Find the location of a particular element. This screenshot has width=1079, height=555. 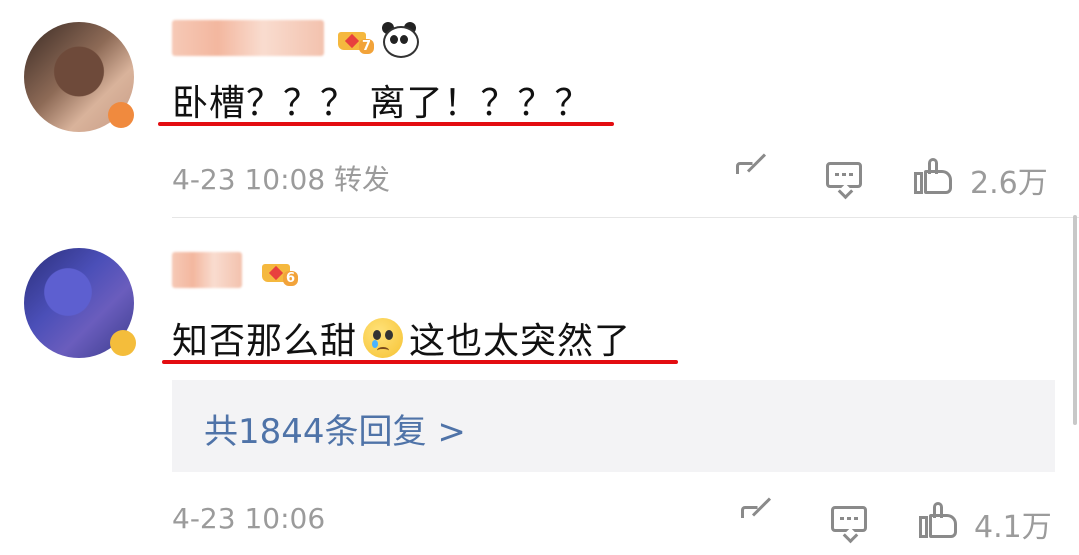

comment-text-part: 知否那么甜 is located at coordinates (265, 341).